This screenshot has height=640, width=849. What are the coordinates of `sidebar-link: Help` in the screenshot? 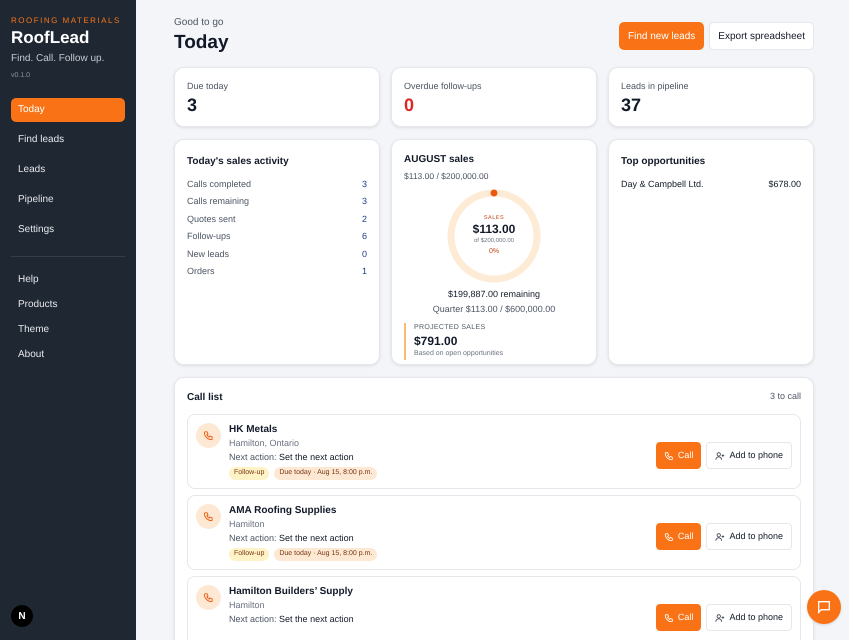 It's located at (68, 279).